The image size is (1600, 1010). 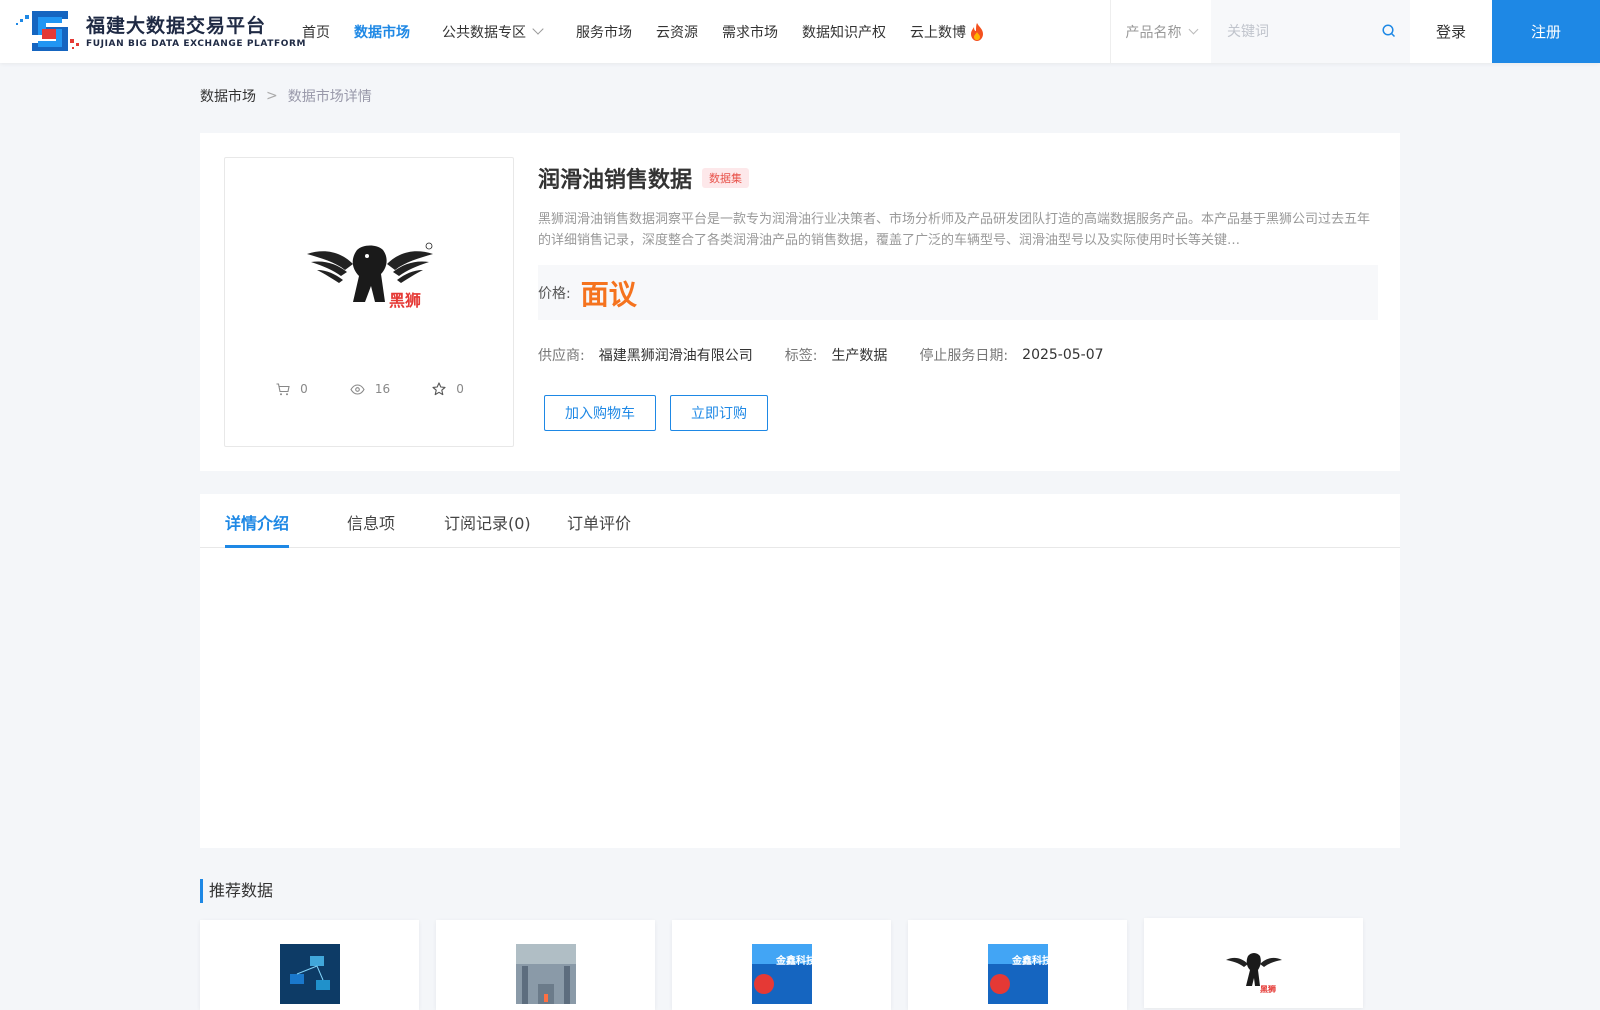 What do you see at coordinates (599, 522) in the screenshot?
I see `tab-order-reviews: 订单评价` at bounding box center [599, 522].